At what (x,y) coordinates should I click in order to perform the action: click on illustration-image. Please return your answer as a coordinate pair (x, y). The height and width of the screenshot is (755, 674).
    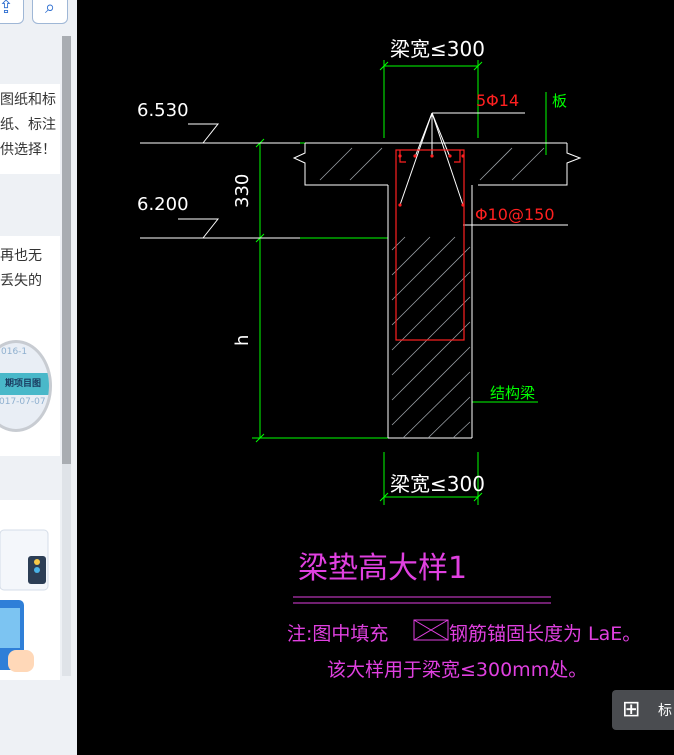
    Looking at the image, I should click on (24, 600).